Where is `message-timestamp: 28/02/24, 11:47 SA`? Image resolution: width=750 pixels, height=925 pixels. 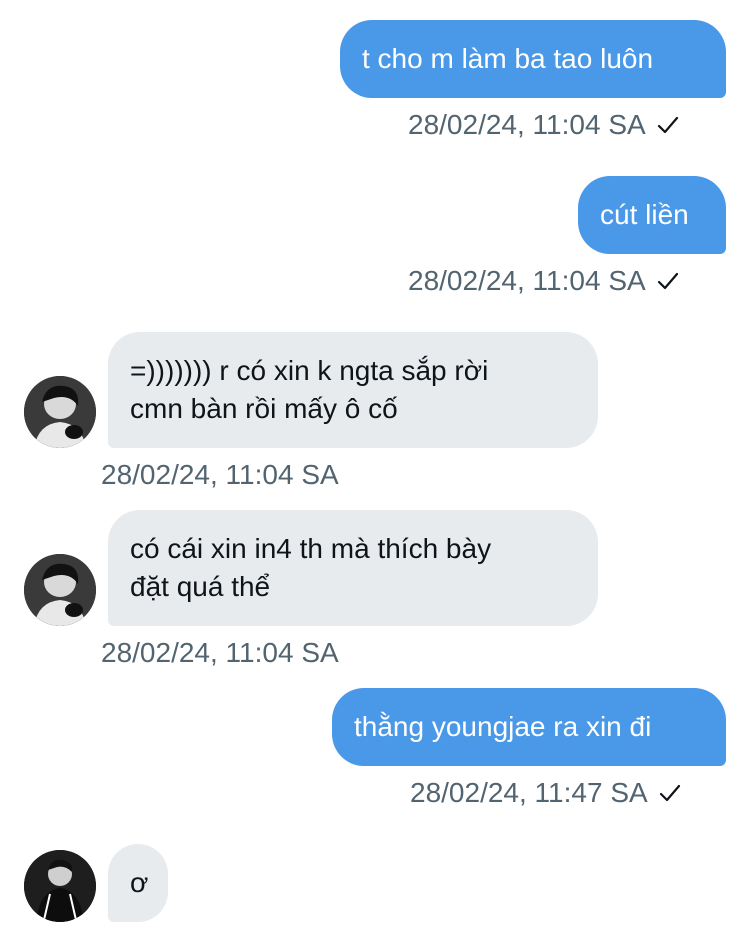 message-timestamp: 28/02/24, 11:47 SA is located at coordinates (546, 793).